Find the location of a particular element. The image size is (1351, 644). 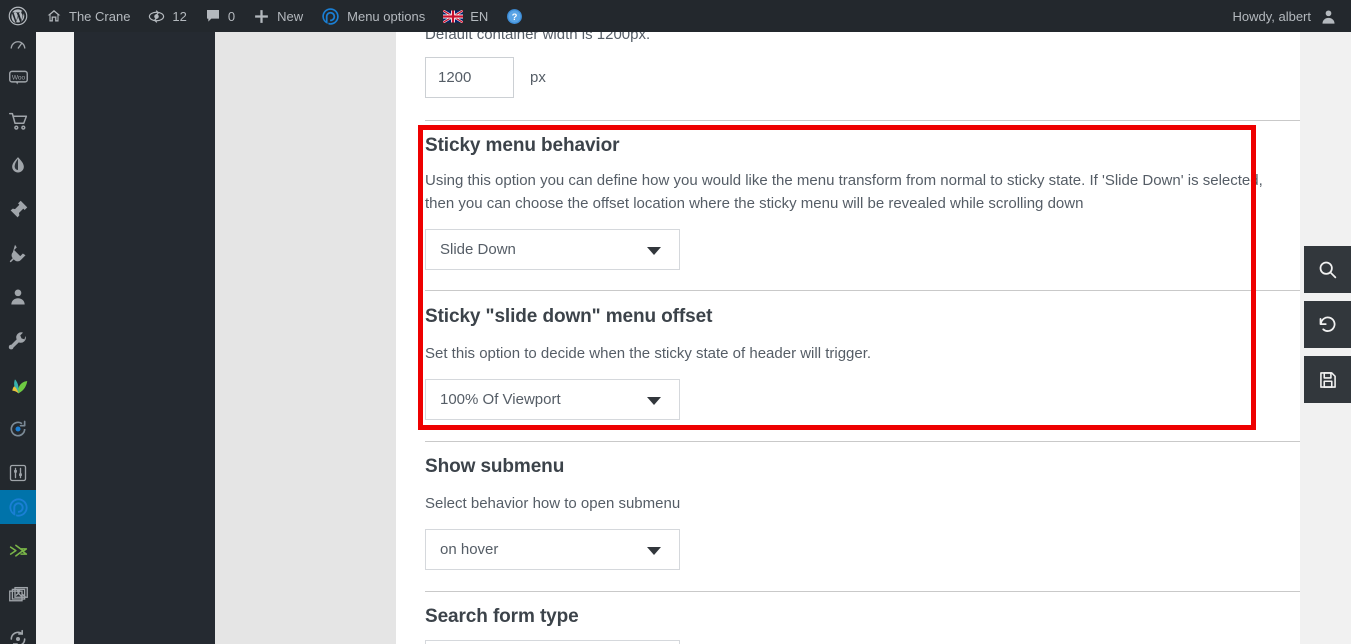

site-name-menu: The Crane is located at coordinates (88, 16).